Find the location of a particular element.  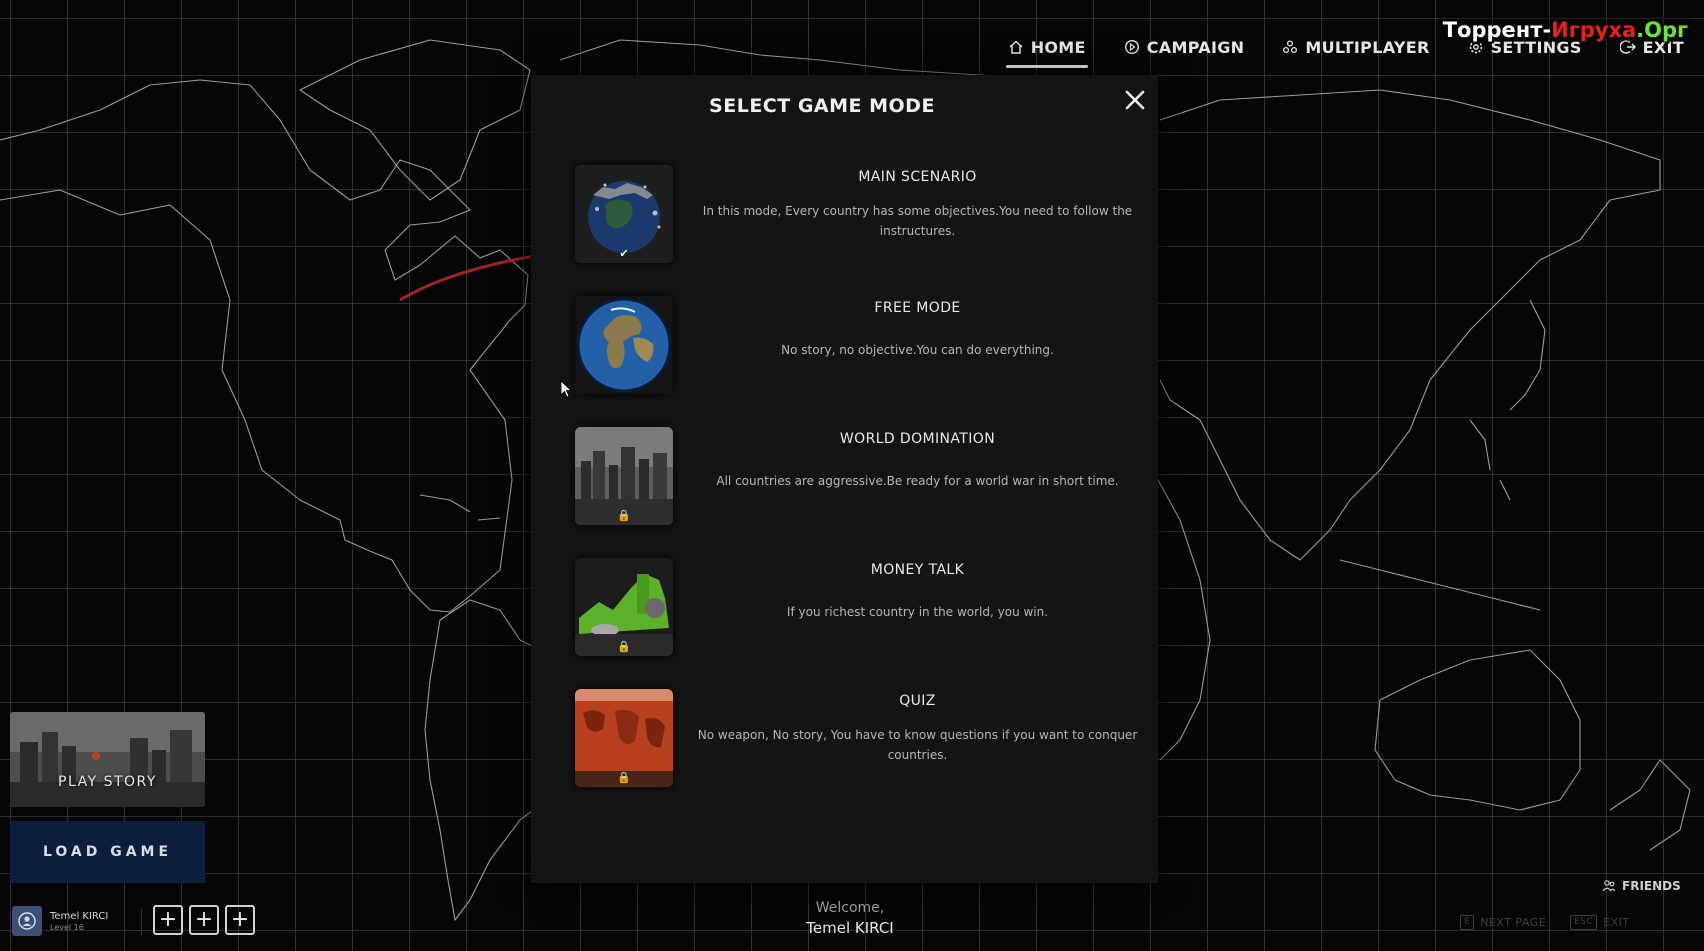

mode-thumbnail: ✔ is located at coordinates (624, 214).